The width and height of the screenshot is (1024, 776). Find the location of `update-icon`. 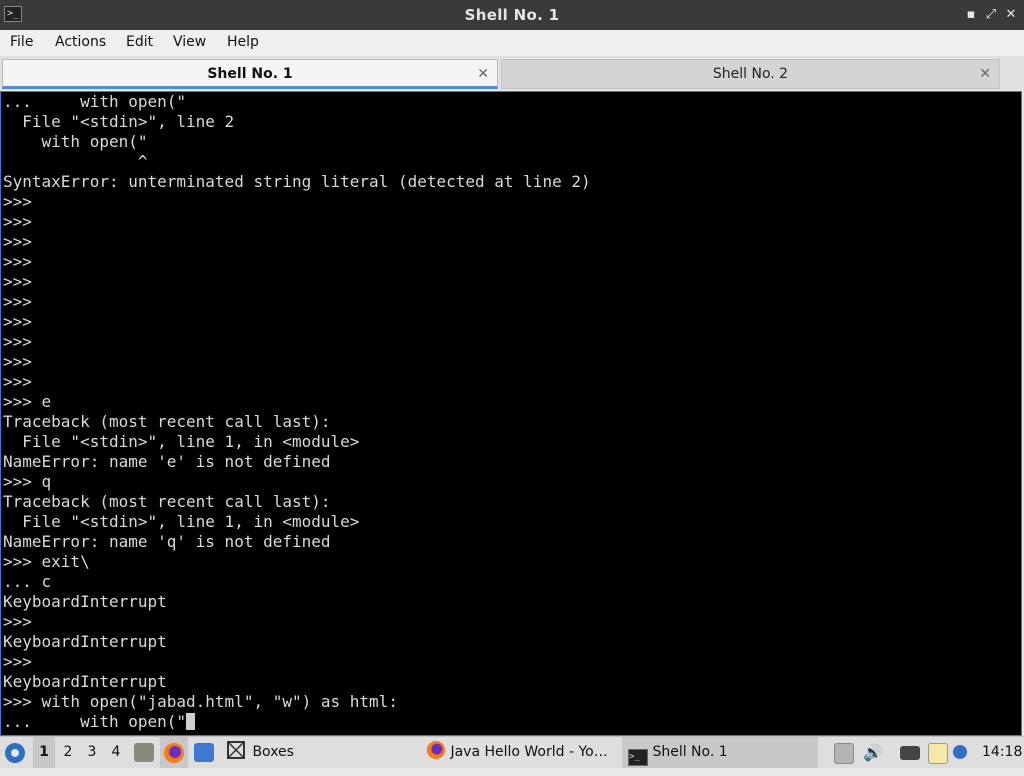

update-icon is located at coordinates (960, 752).